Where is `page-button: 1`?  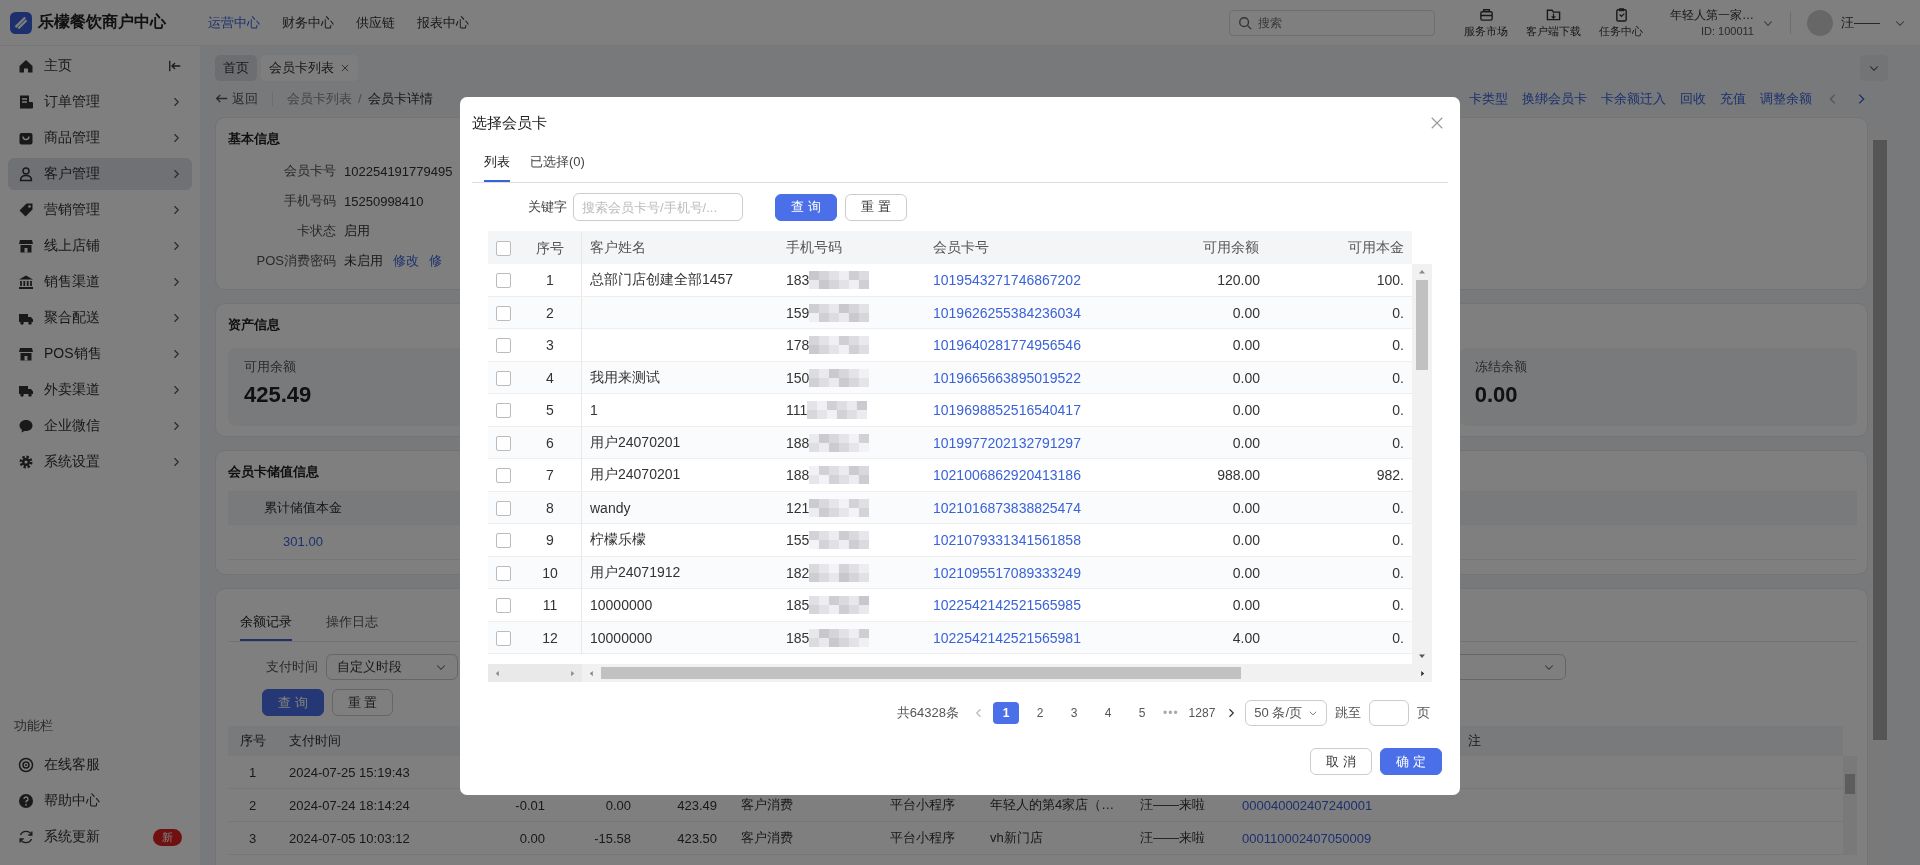 page-button: 1 is located at coordinates (1006, 713).